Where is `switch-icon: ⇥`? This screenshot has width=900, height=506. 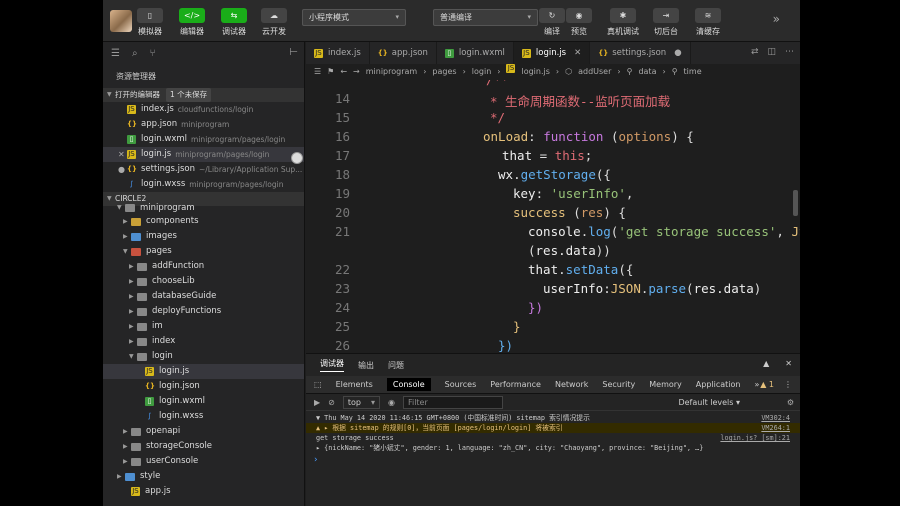 switch-icon: ⇥ is located at coordinates (666, 15).